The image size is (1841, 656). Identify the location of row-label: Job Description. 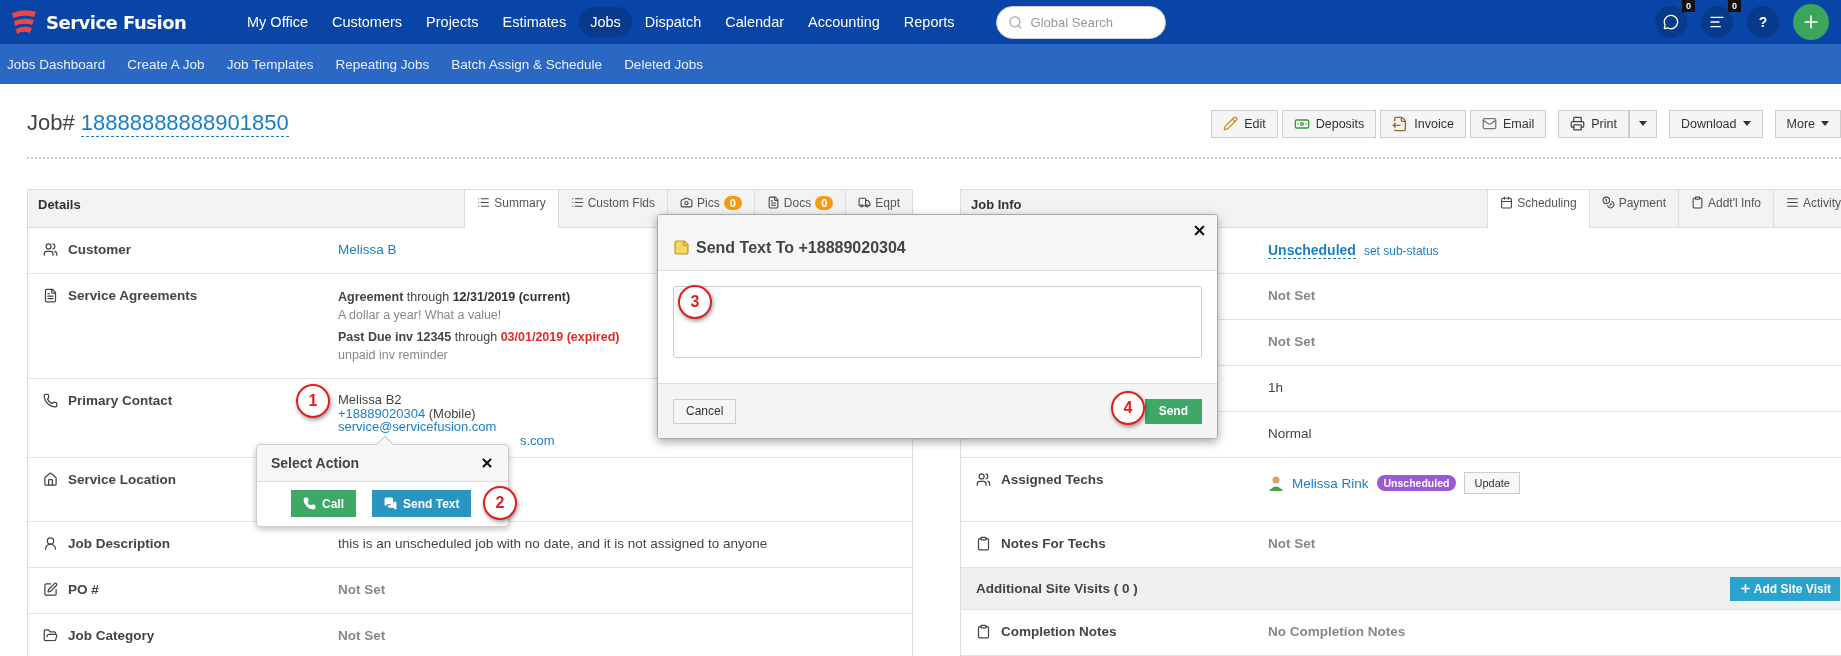
(119, 543).